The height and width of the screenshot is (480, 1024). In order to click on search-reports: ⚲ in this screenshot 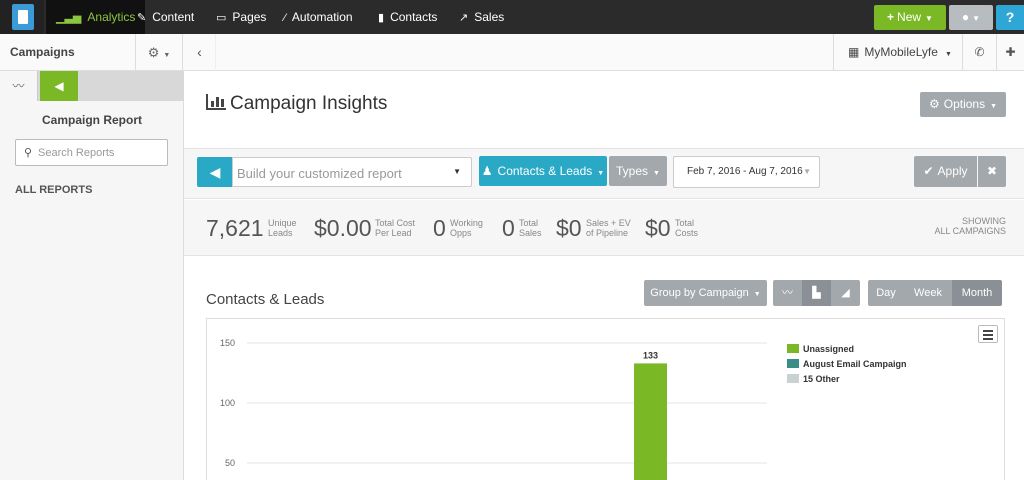, I will do `click(91, 152)`.